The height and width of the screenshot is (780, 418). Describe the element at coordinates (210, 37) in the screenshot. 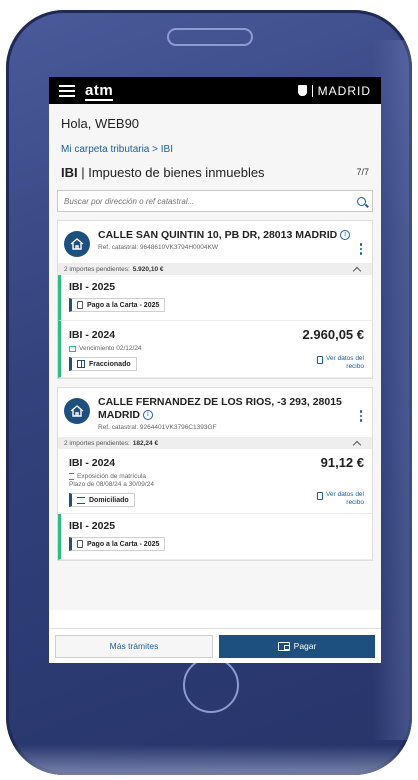

I see `phone-speaker` at that location.